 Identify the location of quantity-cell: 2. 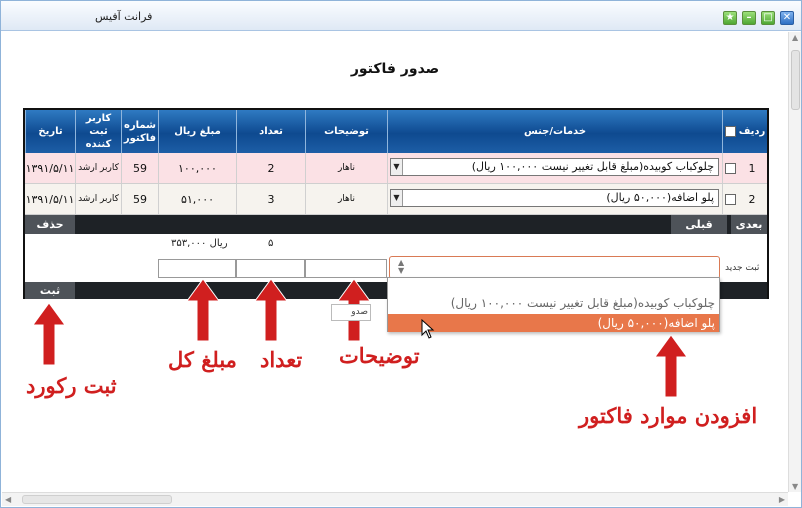
(270, 168).